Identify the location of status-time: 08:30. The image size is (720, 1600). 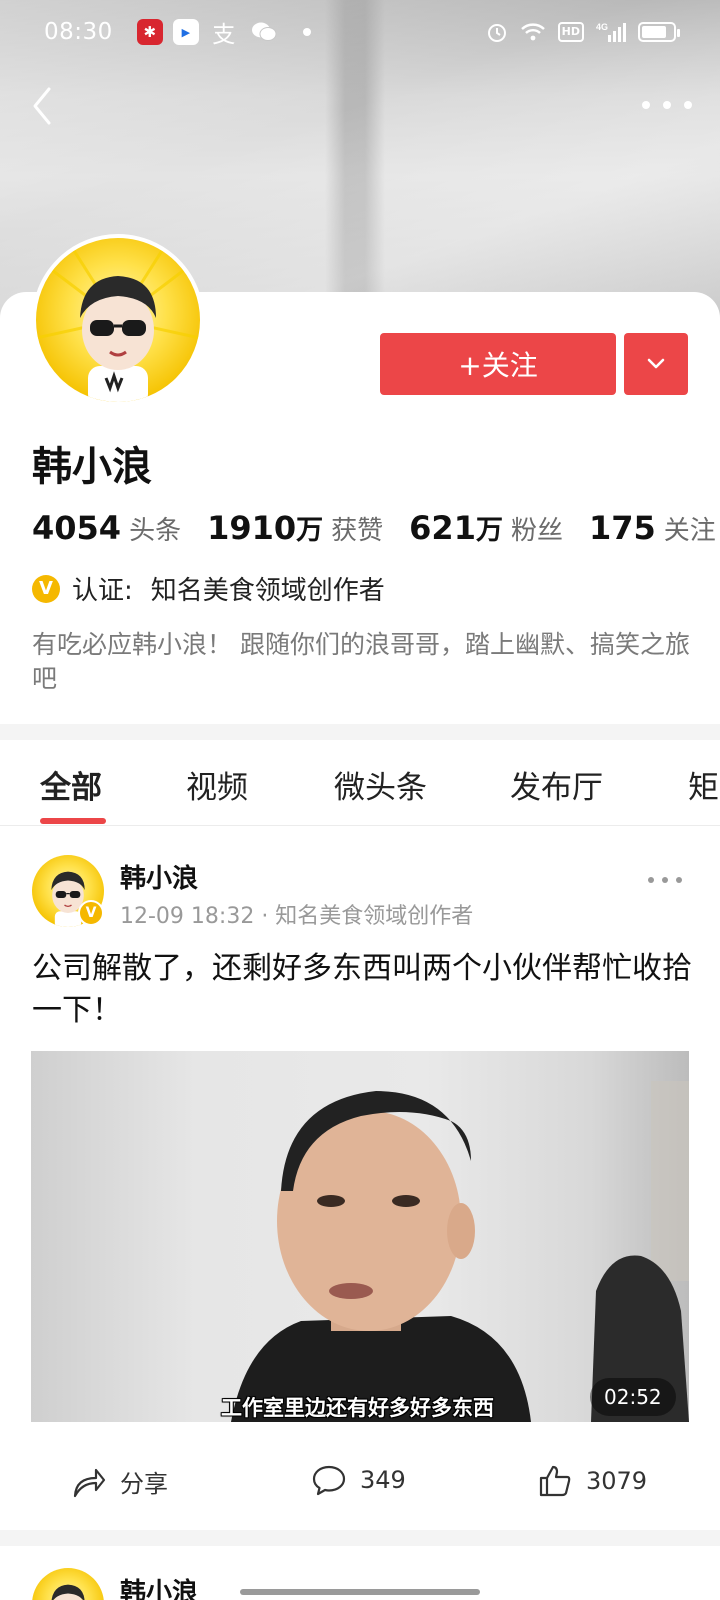
(78, 32).